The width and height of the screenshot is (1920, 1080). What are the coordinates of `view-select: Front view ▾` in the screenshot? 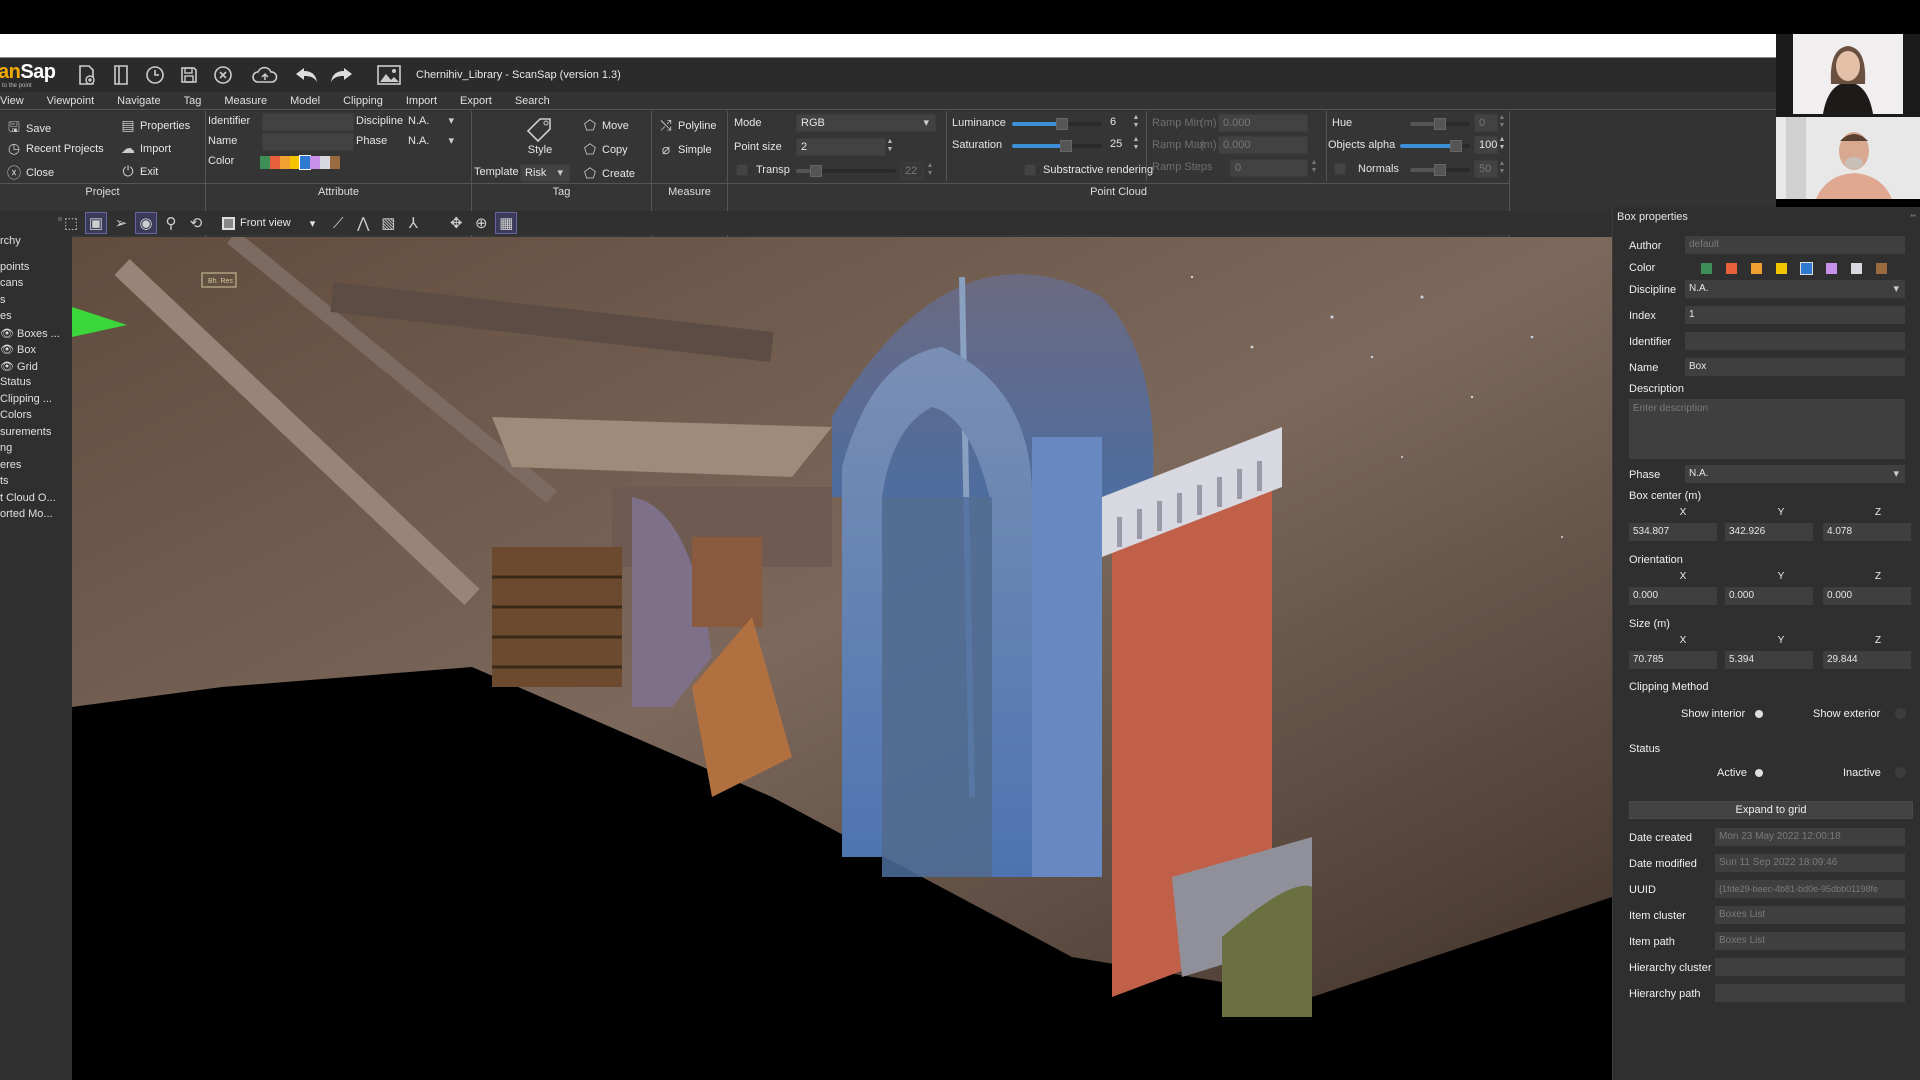 It's located at (268, 223).